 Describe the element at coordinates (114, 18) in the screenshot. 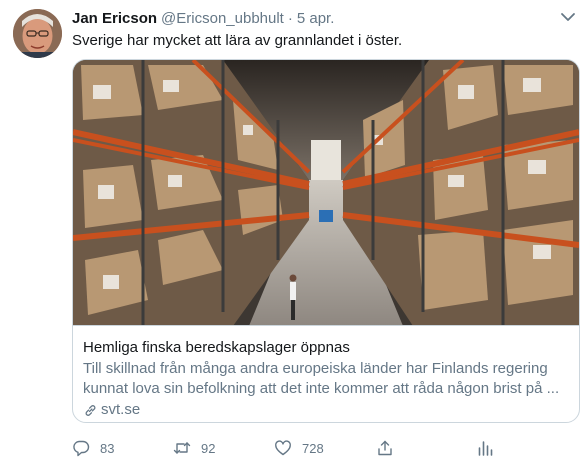

I see `author-name: Jan Ericson` at that location.